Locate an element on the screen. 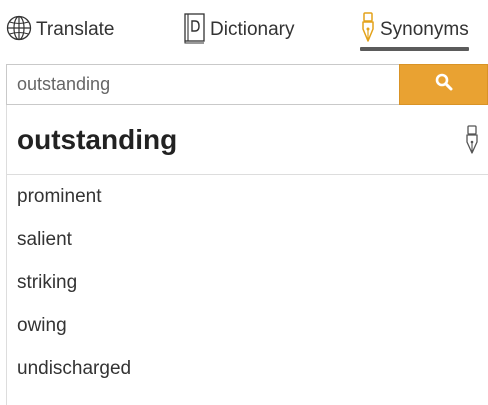  tab-synonyms: Synonyms is located at coordinates (414, 31).